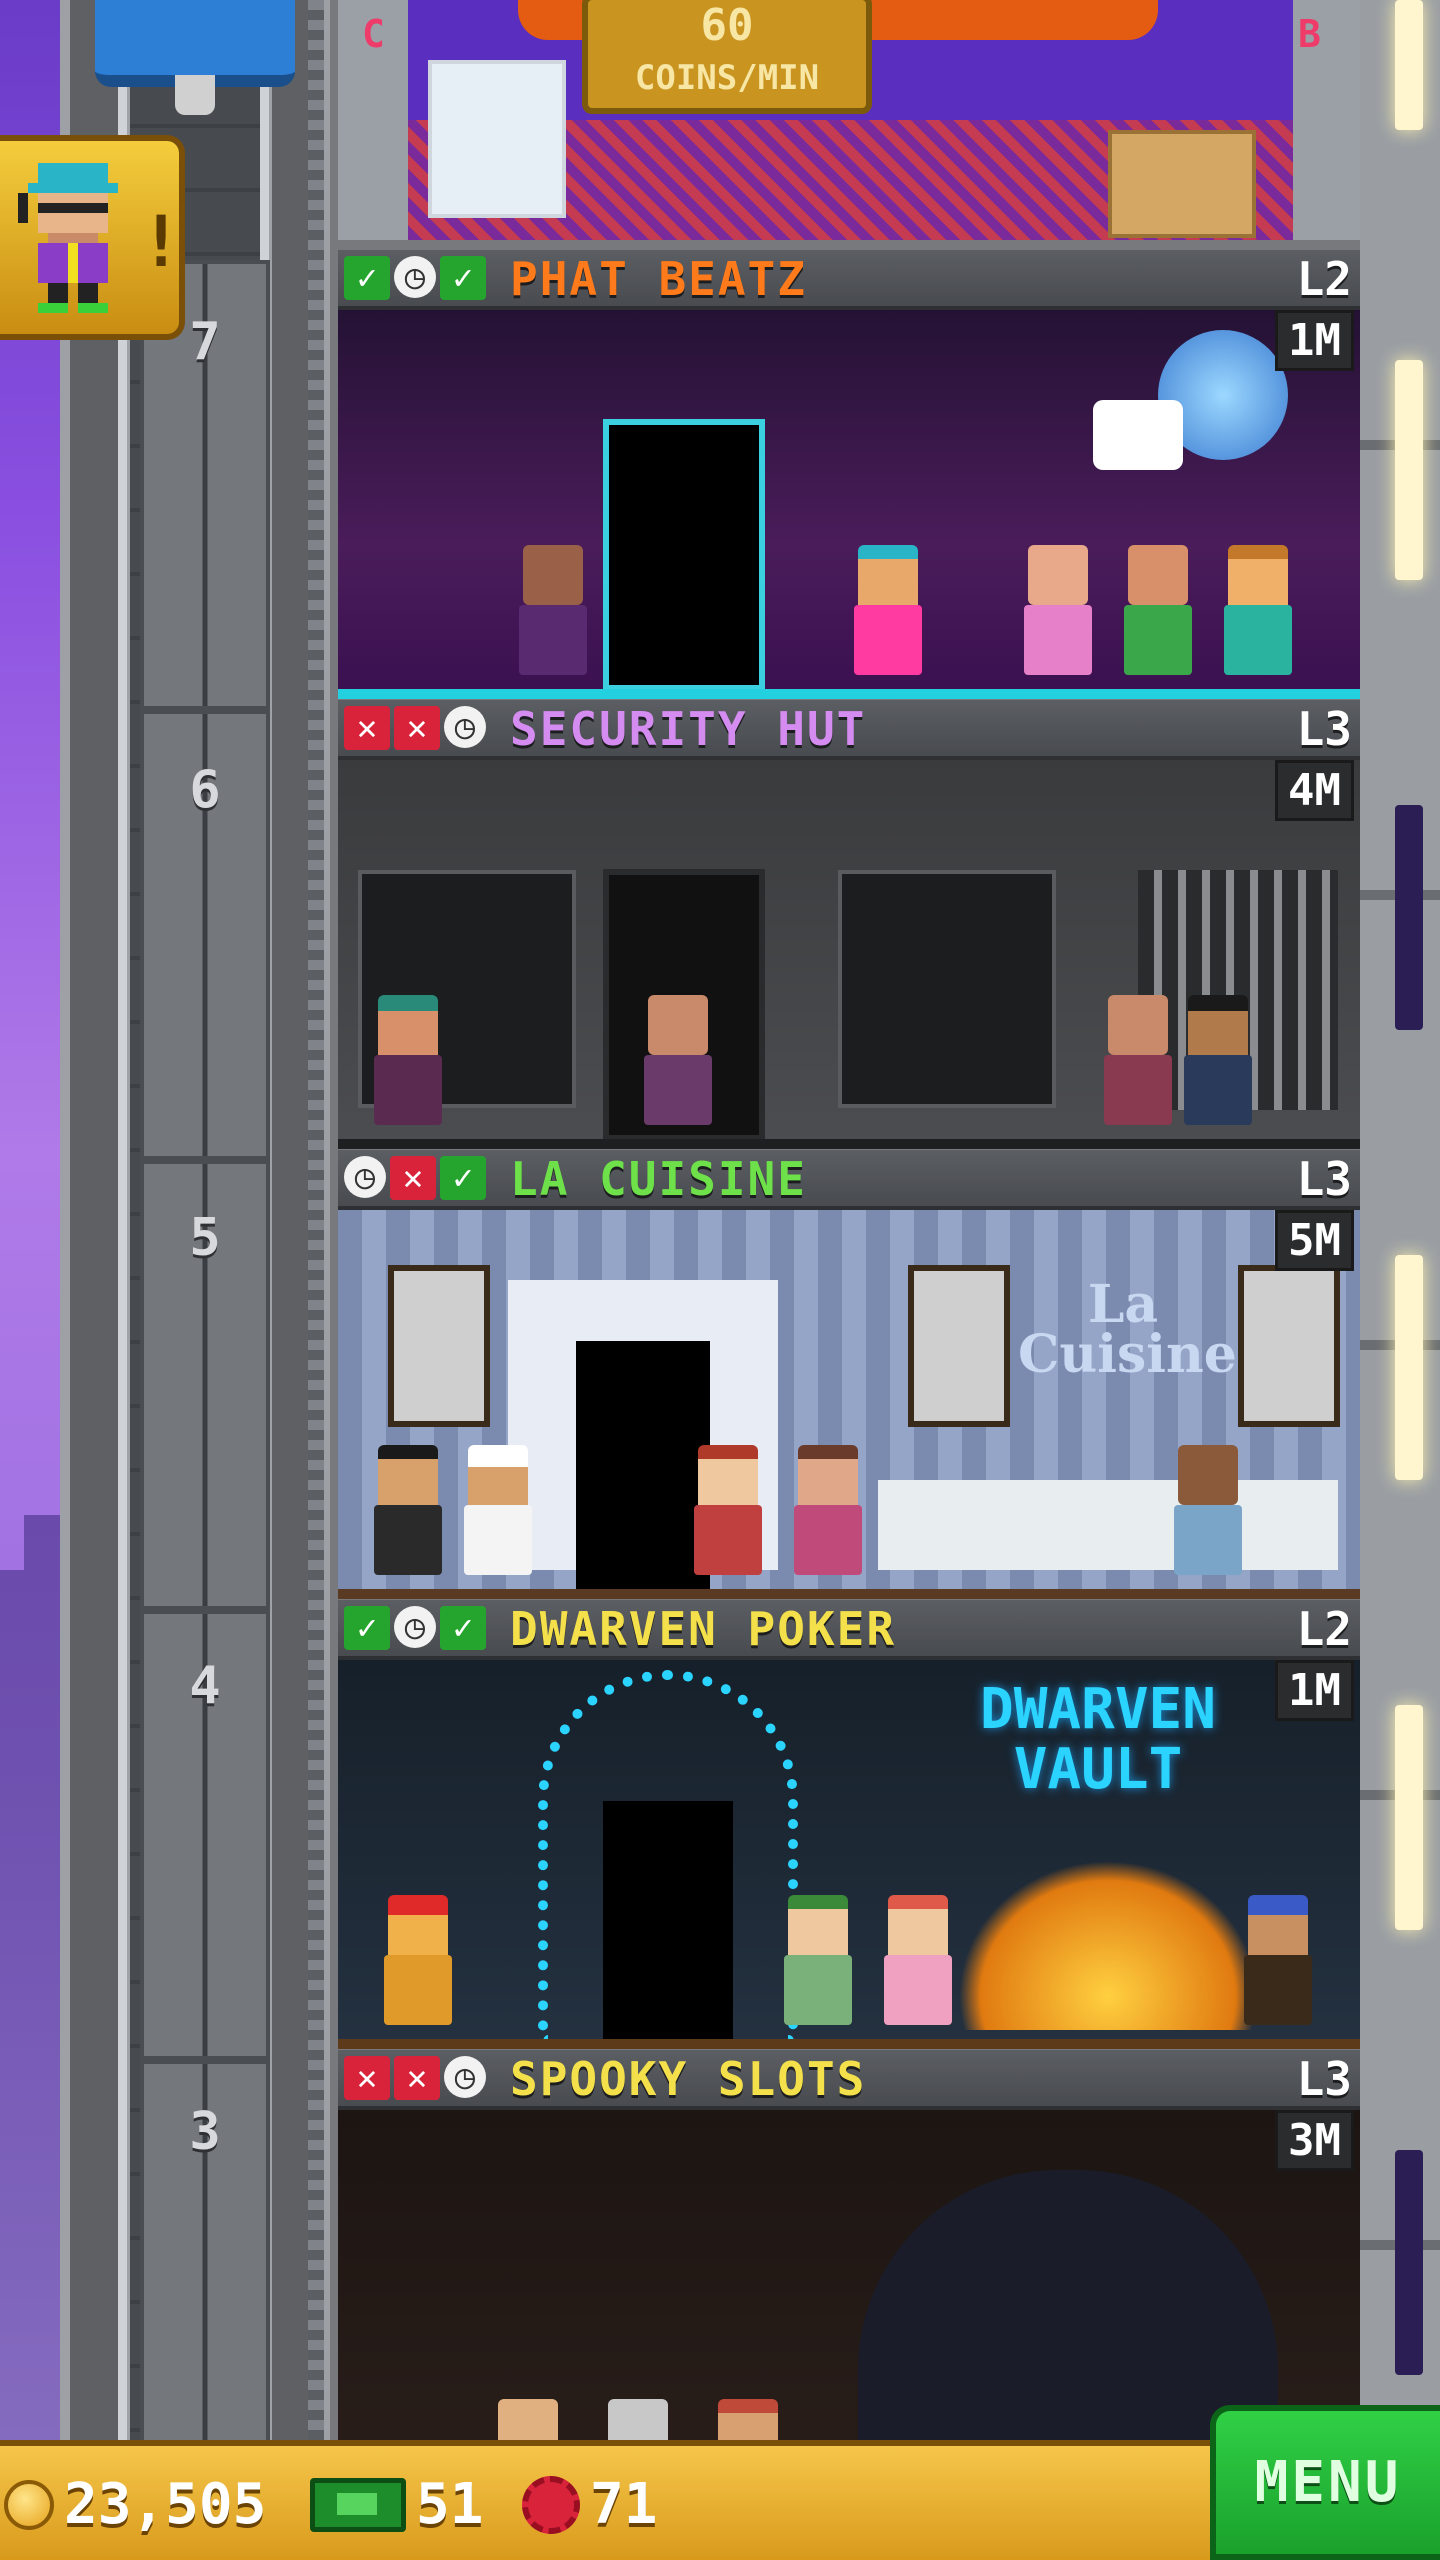  I want to click on floor-population: 4M, so click(1314, 790).